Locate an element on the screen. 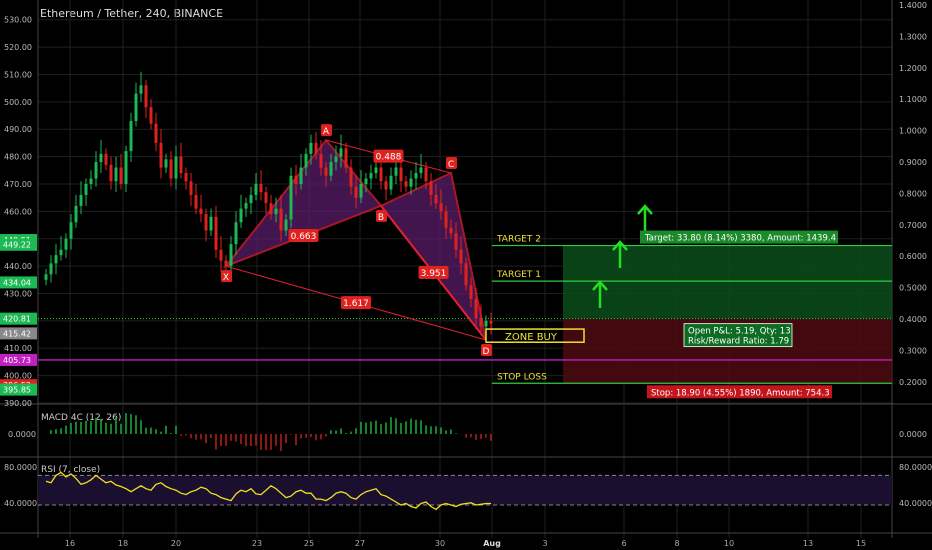  rsi-y-tick-right: 80.0000 is located at coordinates (915, 467).